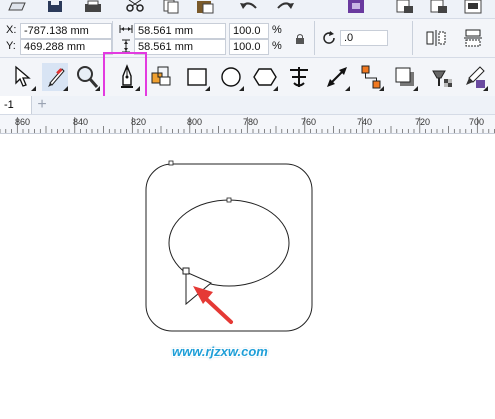 This screenshot has width=495, height=419. What do you see at coordinates (213, 305) in the screenshot?
I see `annotation-arrow` at bounding box center [213, 305].